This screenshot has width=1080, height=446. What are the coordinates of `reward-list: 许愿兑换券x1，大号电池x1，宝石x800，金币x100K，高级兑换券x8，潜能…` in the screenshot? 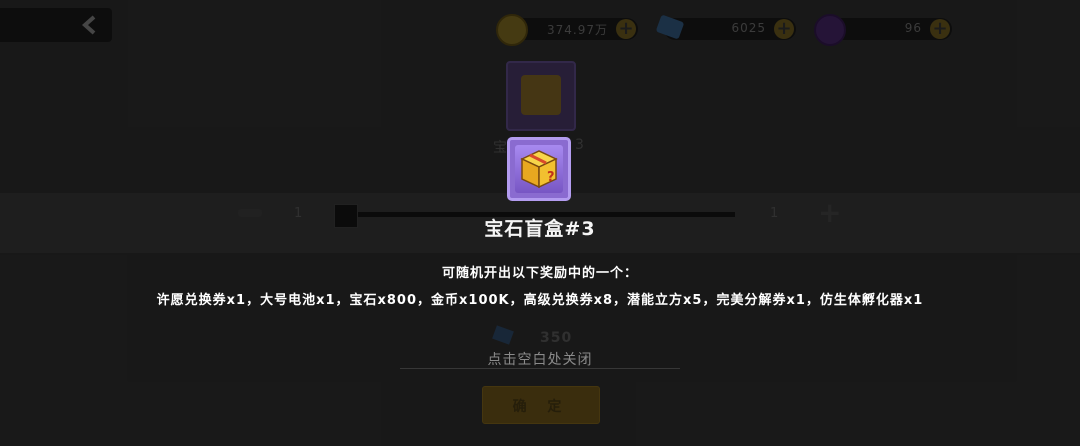 It's located at (540, 300).